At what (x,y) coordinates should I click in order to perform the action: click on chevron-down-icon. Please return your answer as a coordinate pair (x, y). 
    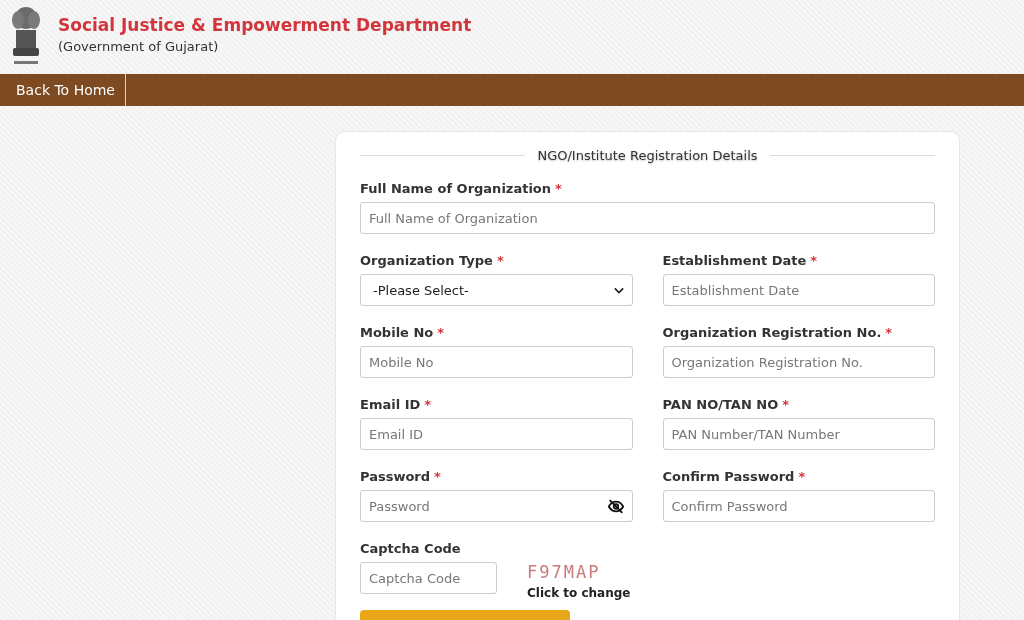
    Looking at the image, I should click on (618, 290).